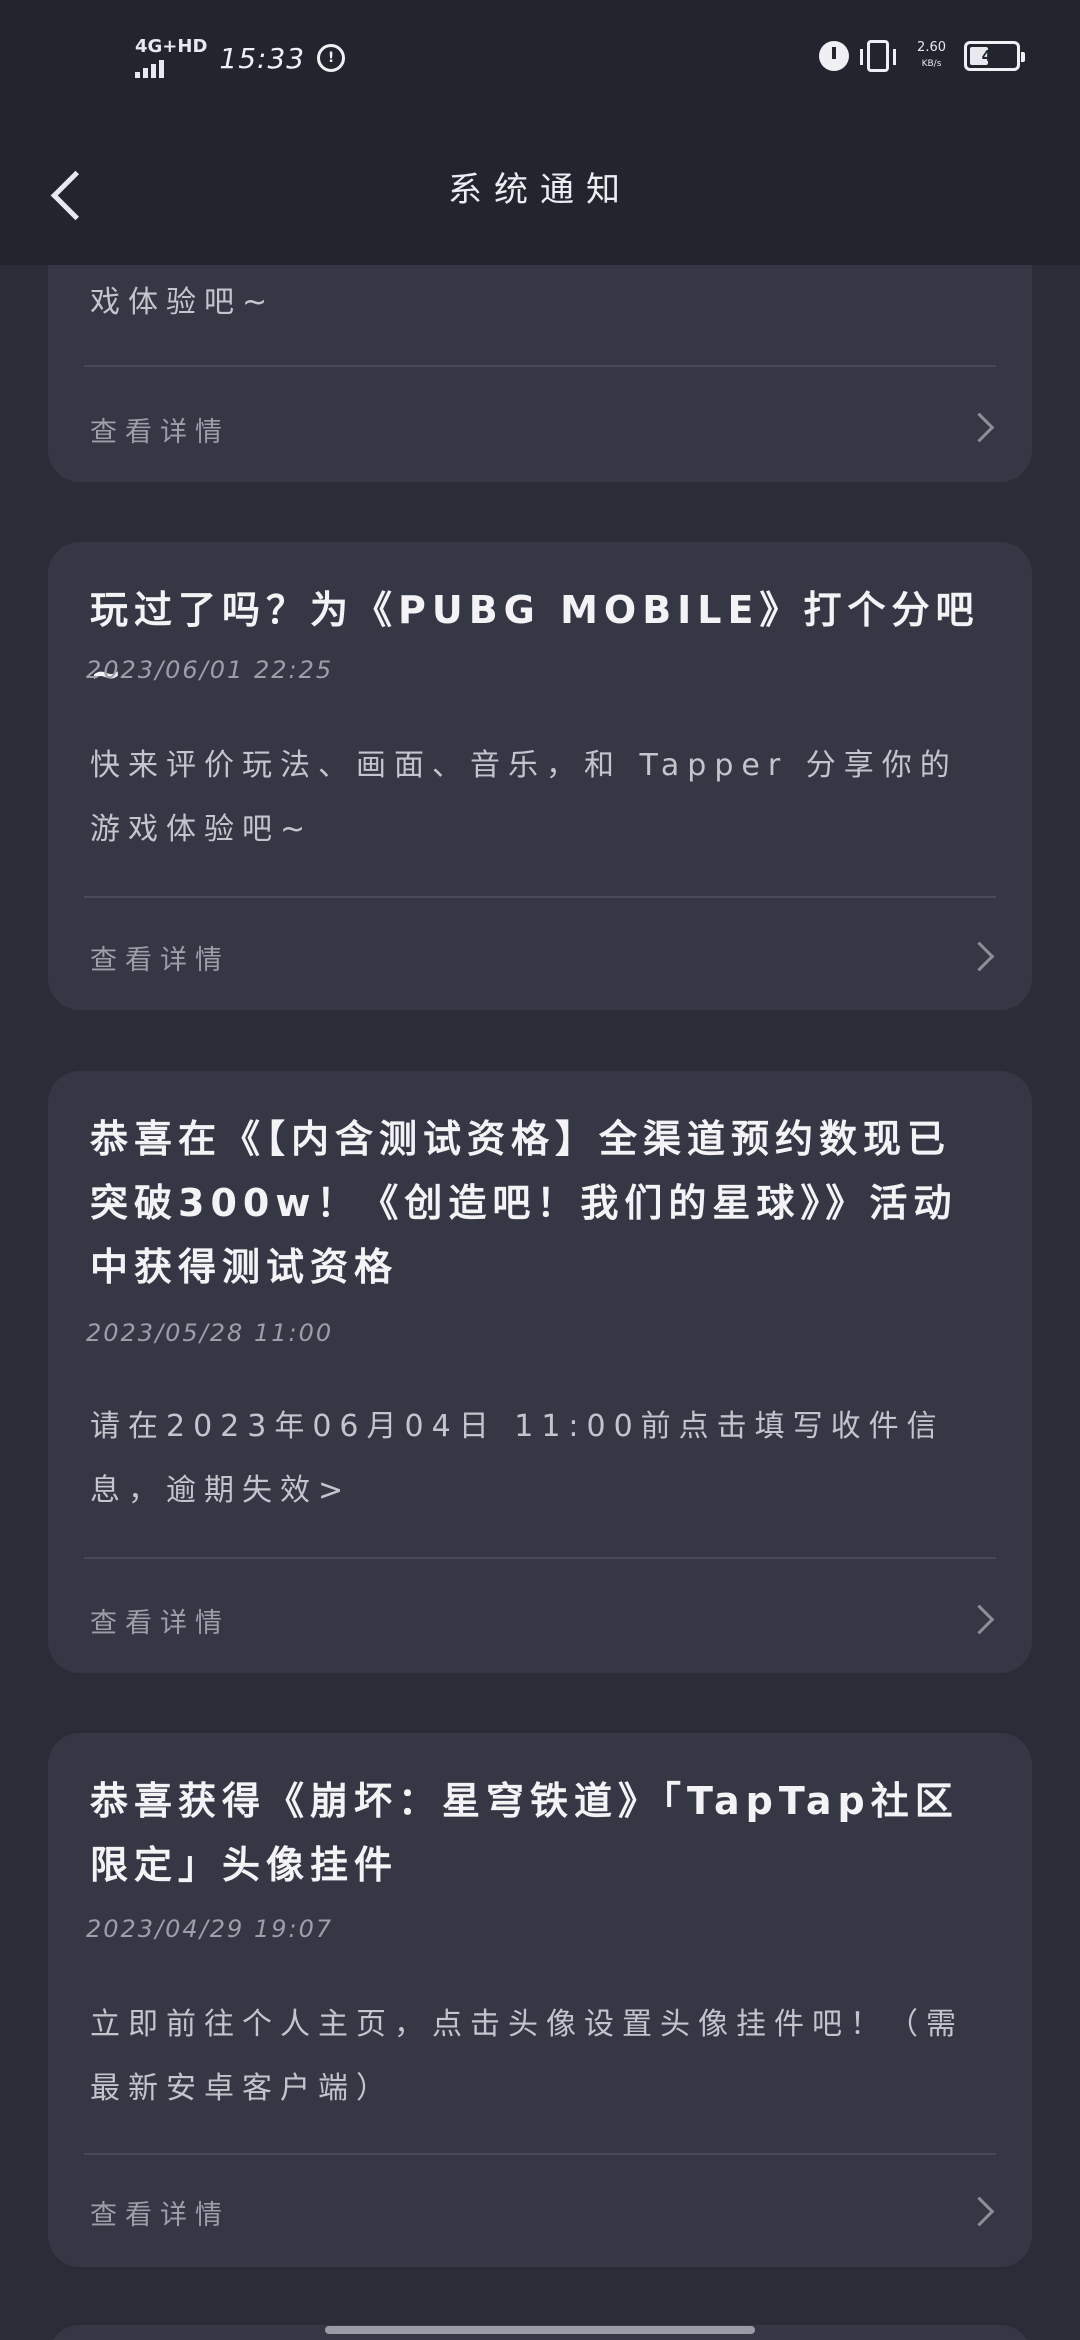  What do you see at coordinates (540, 60) in the screenshot?
I see `status-bar: 4G+HD 15:33 ! 2.60 KB/s 42` at bounding box center [540, 60].